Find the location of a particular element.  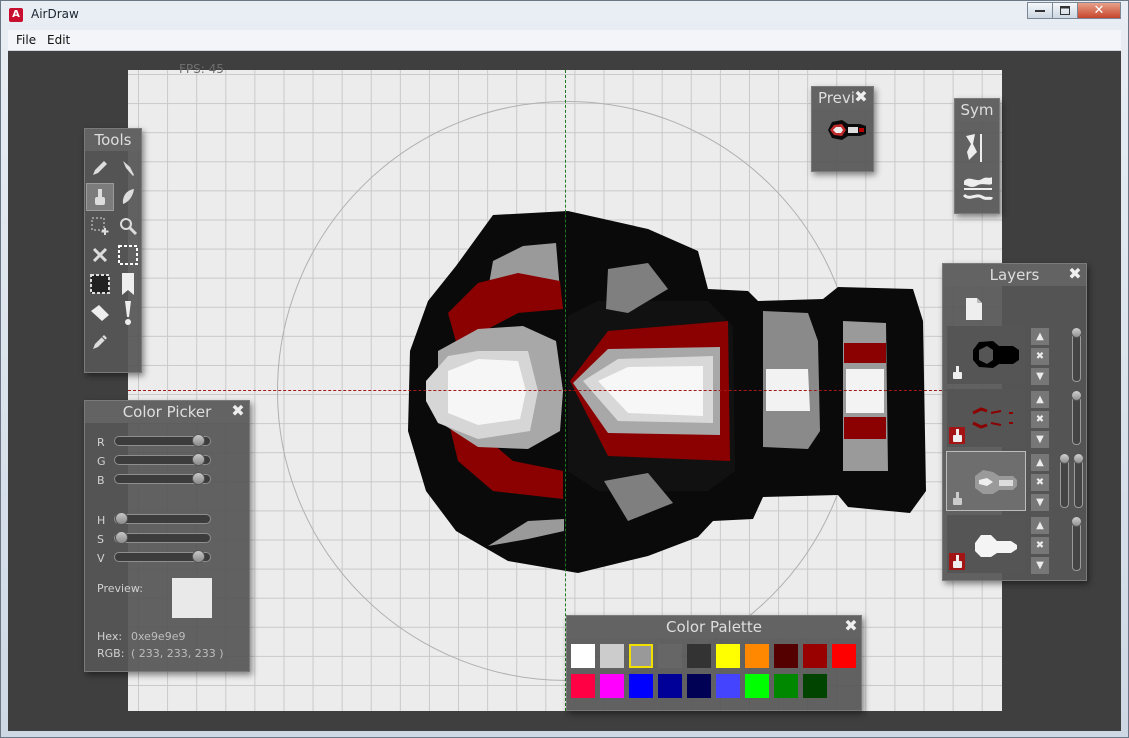

g-slider-thumb is located at coordinates (198, 459).